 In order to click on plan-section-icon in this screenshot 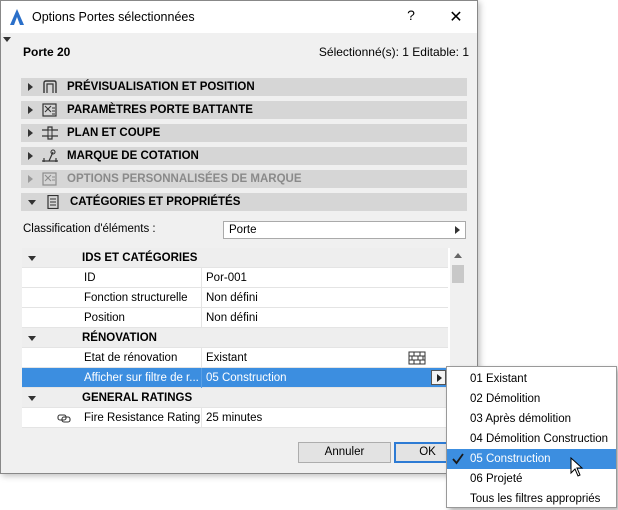, I will do `click(50, 133)`.